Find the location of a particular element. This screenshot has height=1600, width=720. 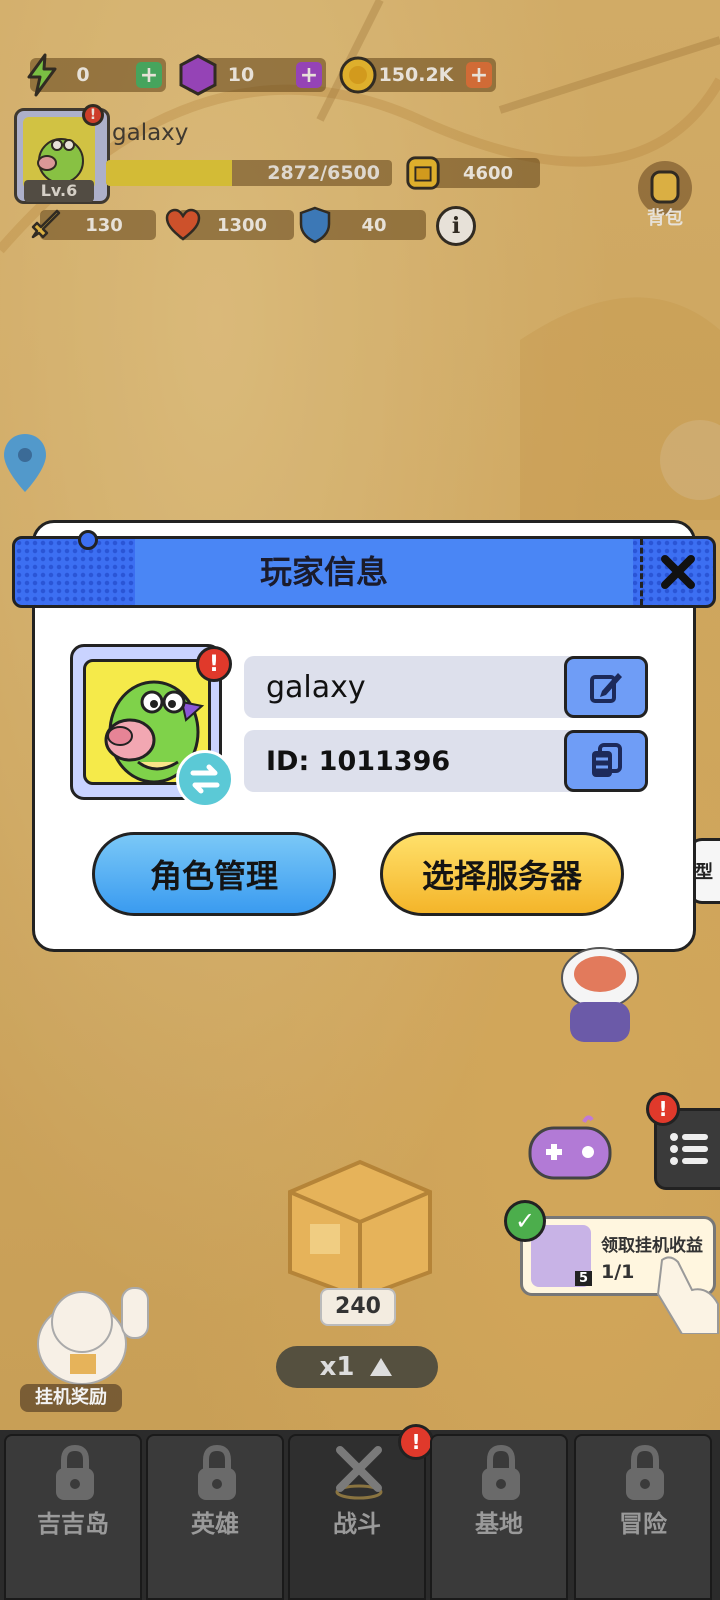

avatar-alert-badge: ! is located at coordinates (214, 664).